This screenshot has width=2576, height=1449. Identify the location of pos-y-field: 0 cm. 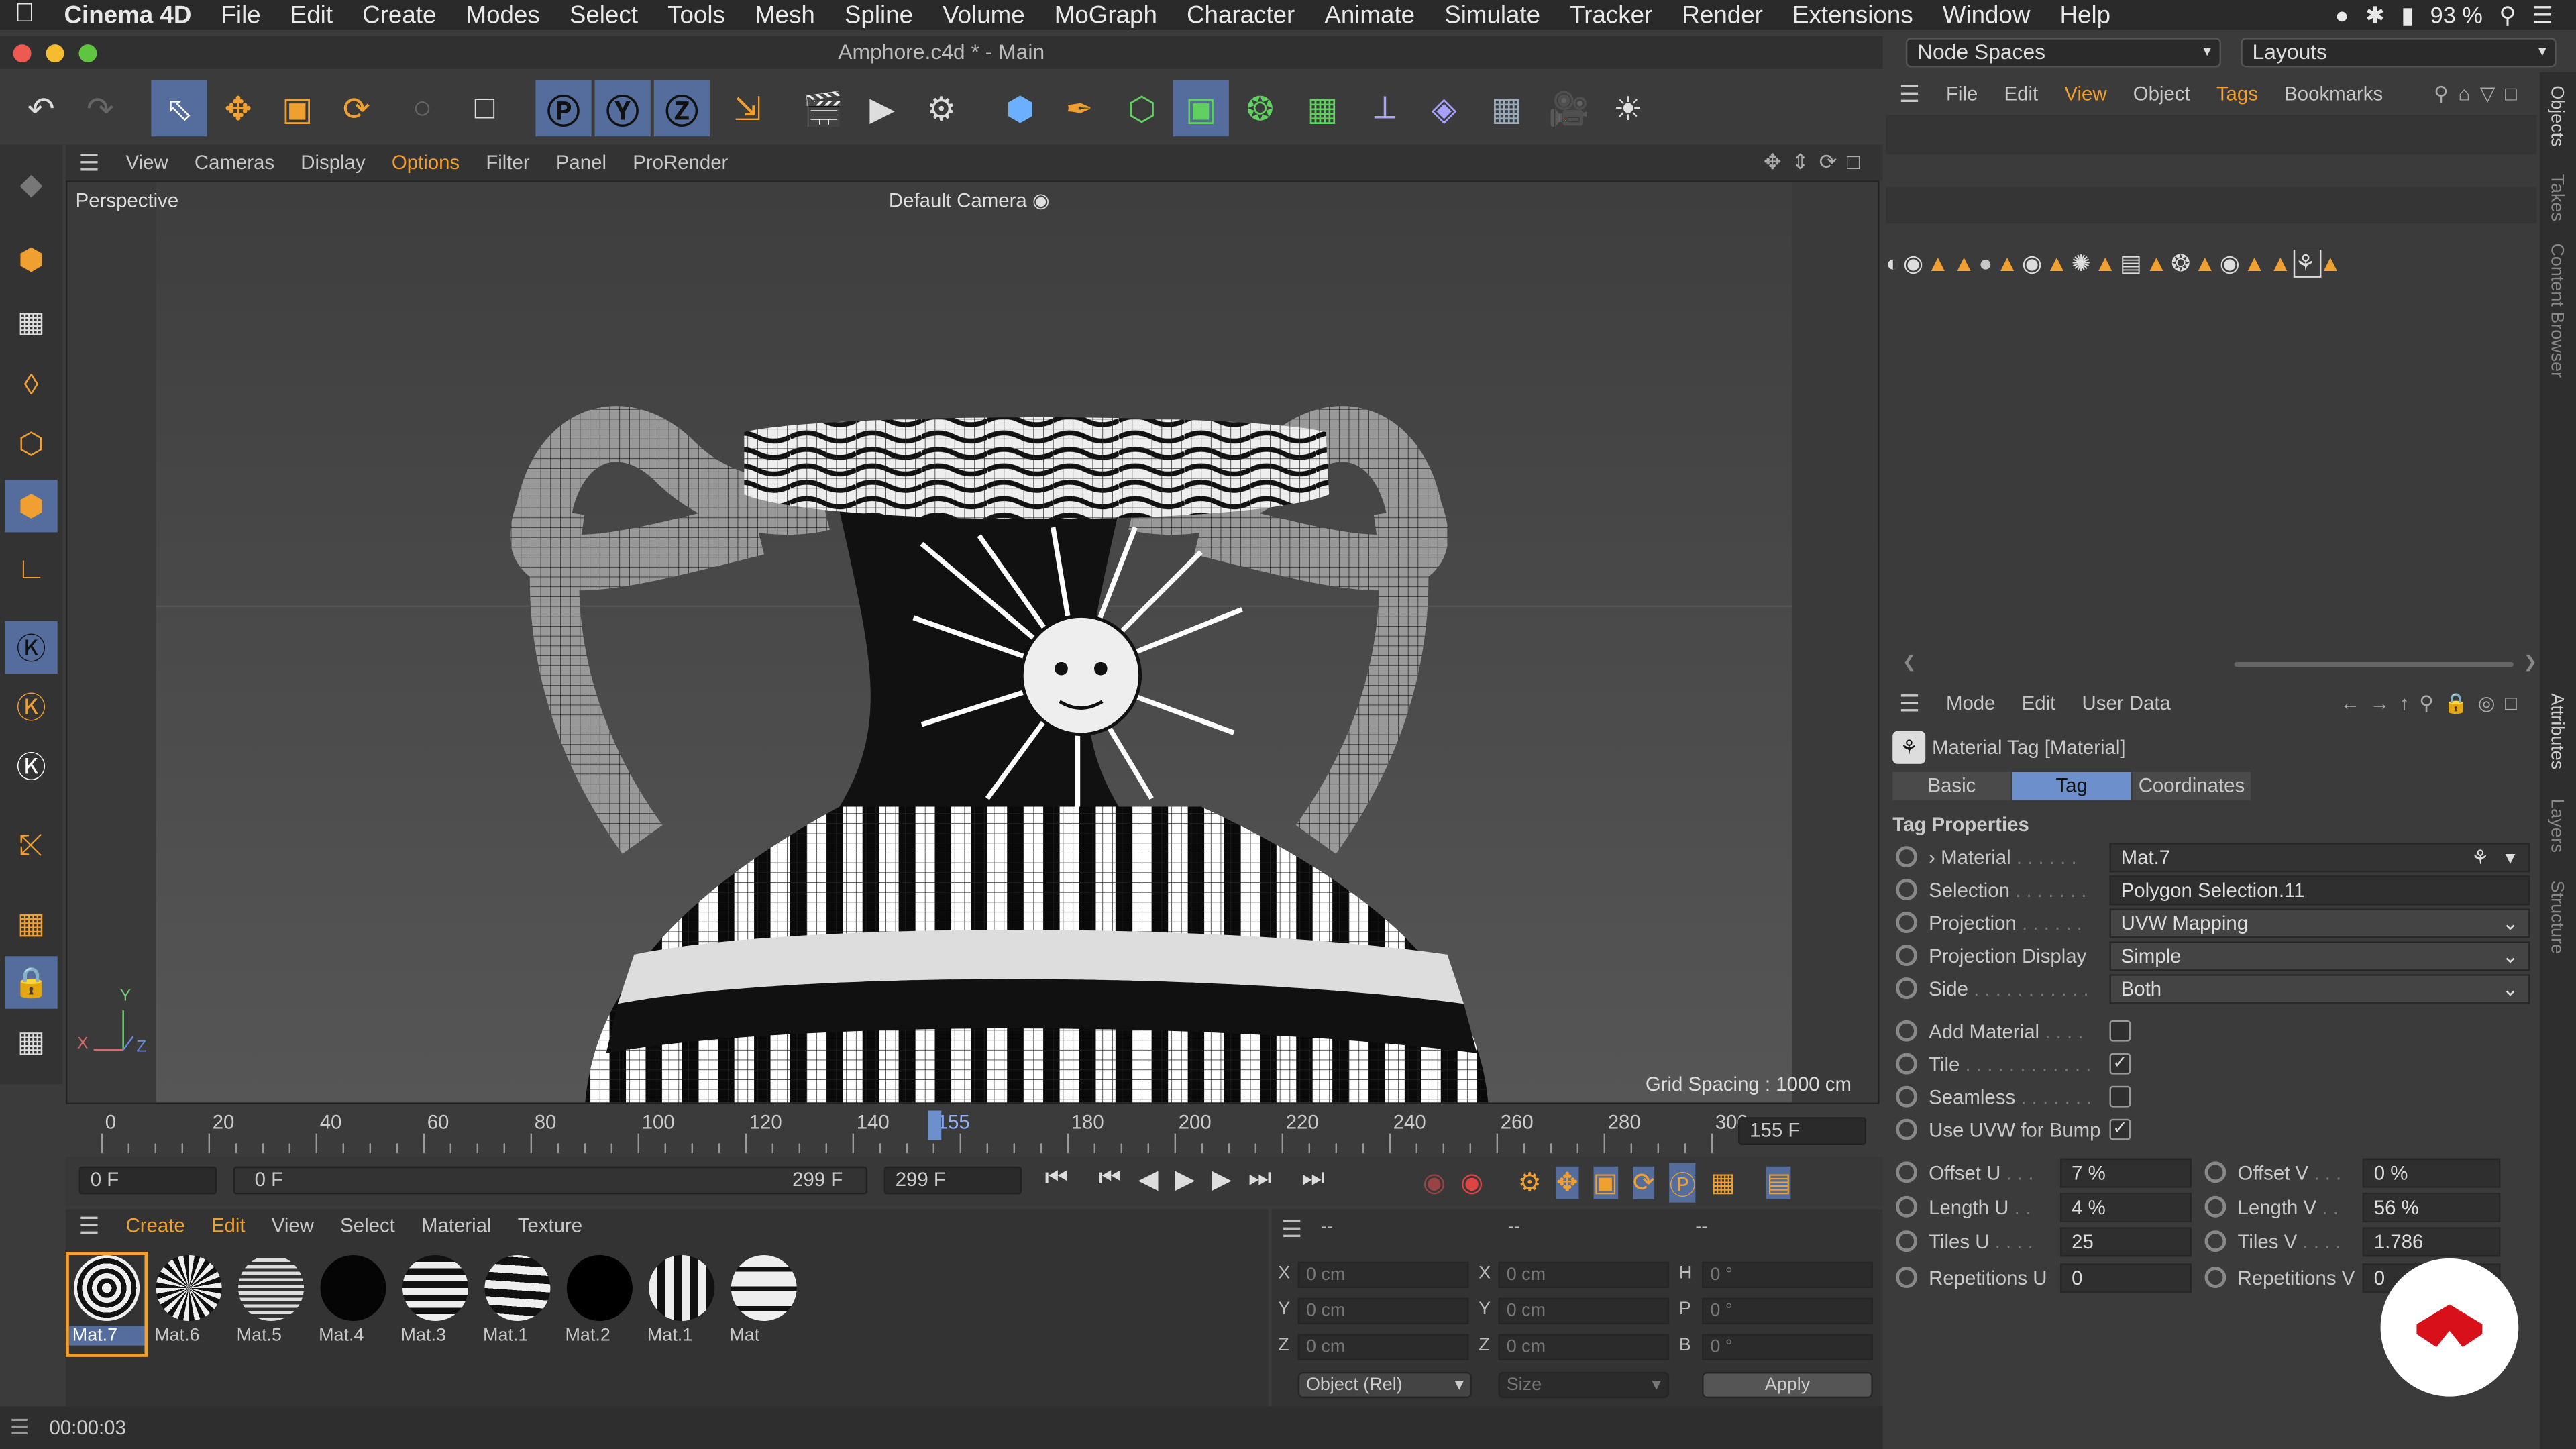
(1383, 1310).